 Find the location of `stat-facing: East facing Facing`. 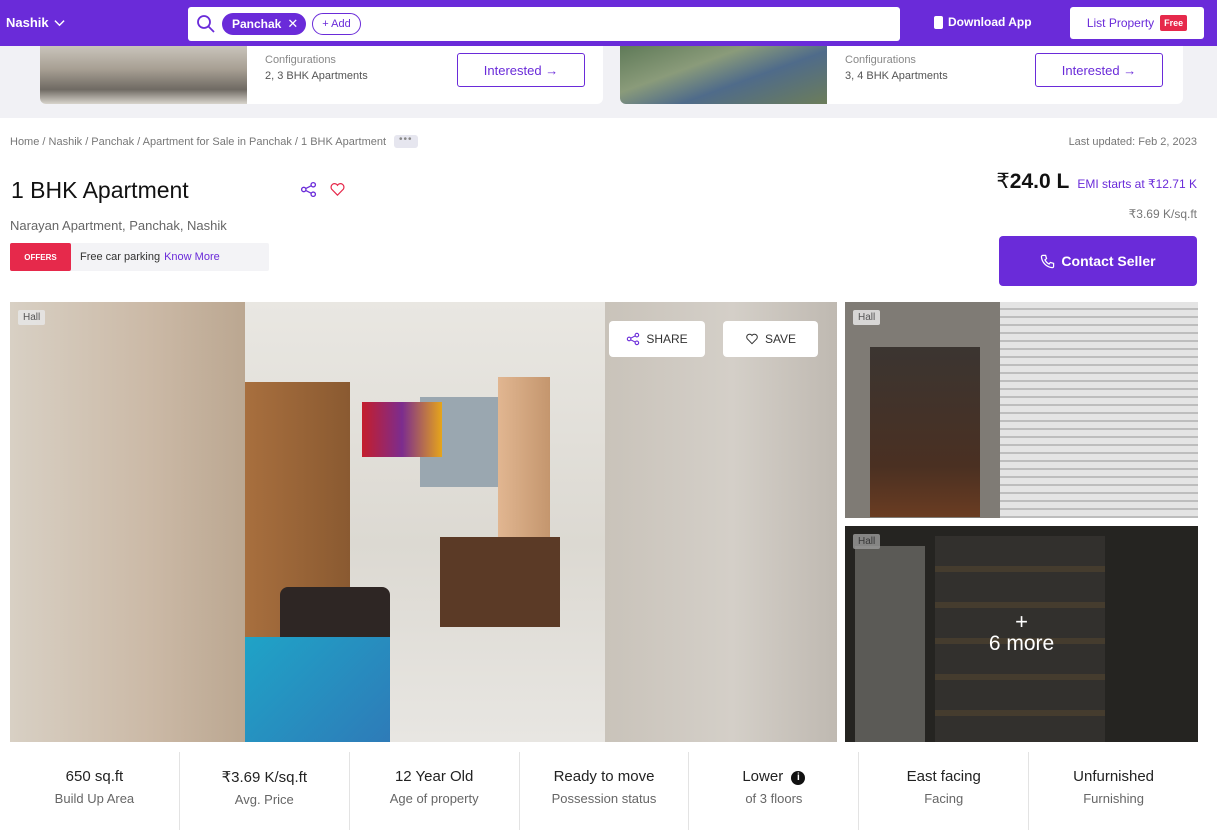

stat-facing: East facing Facing is located at coordinates (944, 791).